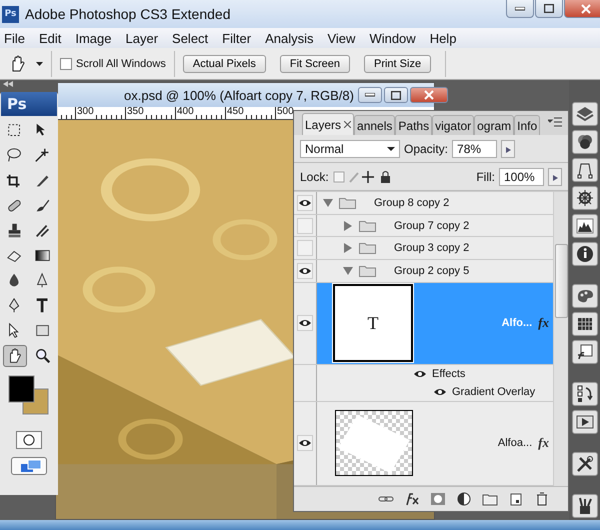 This screenshot has width=600, height=530. What do you see at coordinates (449, 374) in the screenshot?
I see `effects-label: Effects` at bounding box center [449, 374].